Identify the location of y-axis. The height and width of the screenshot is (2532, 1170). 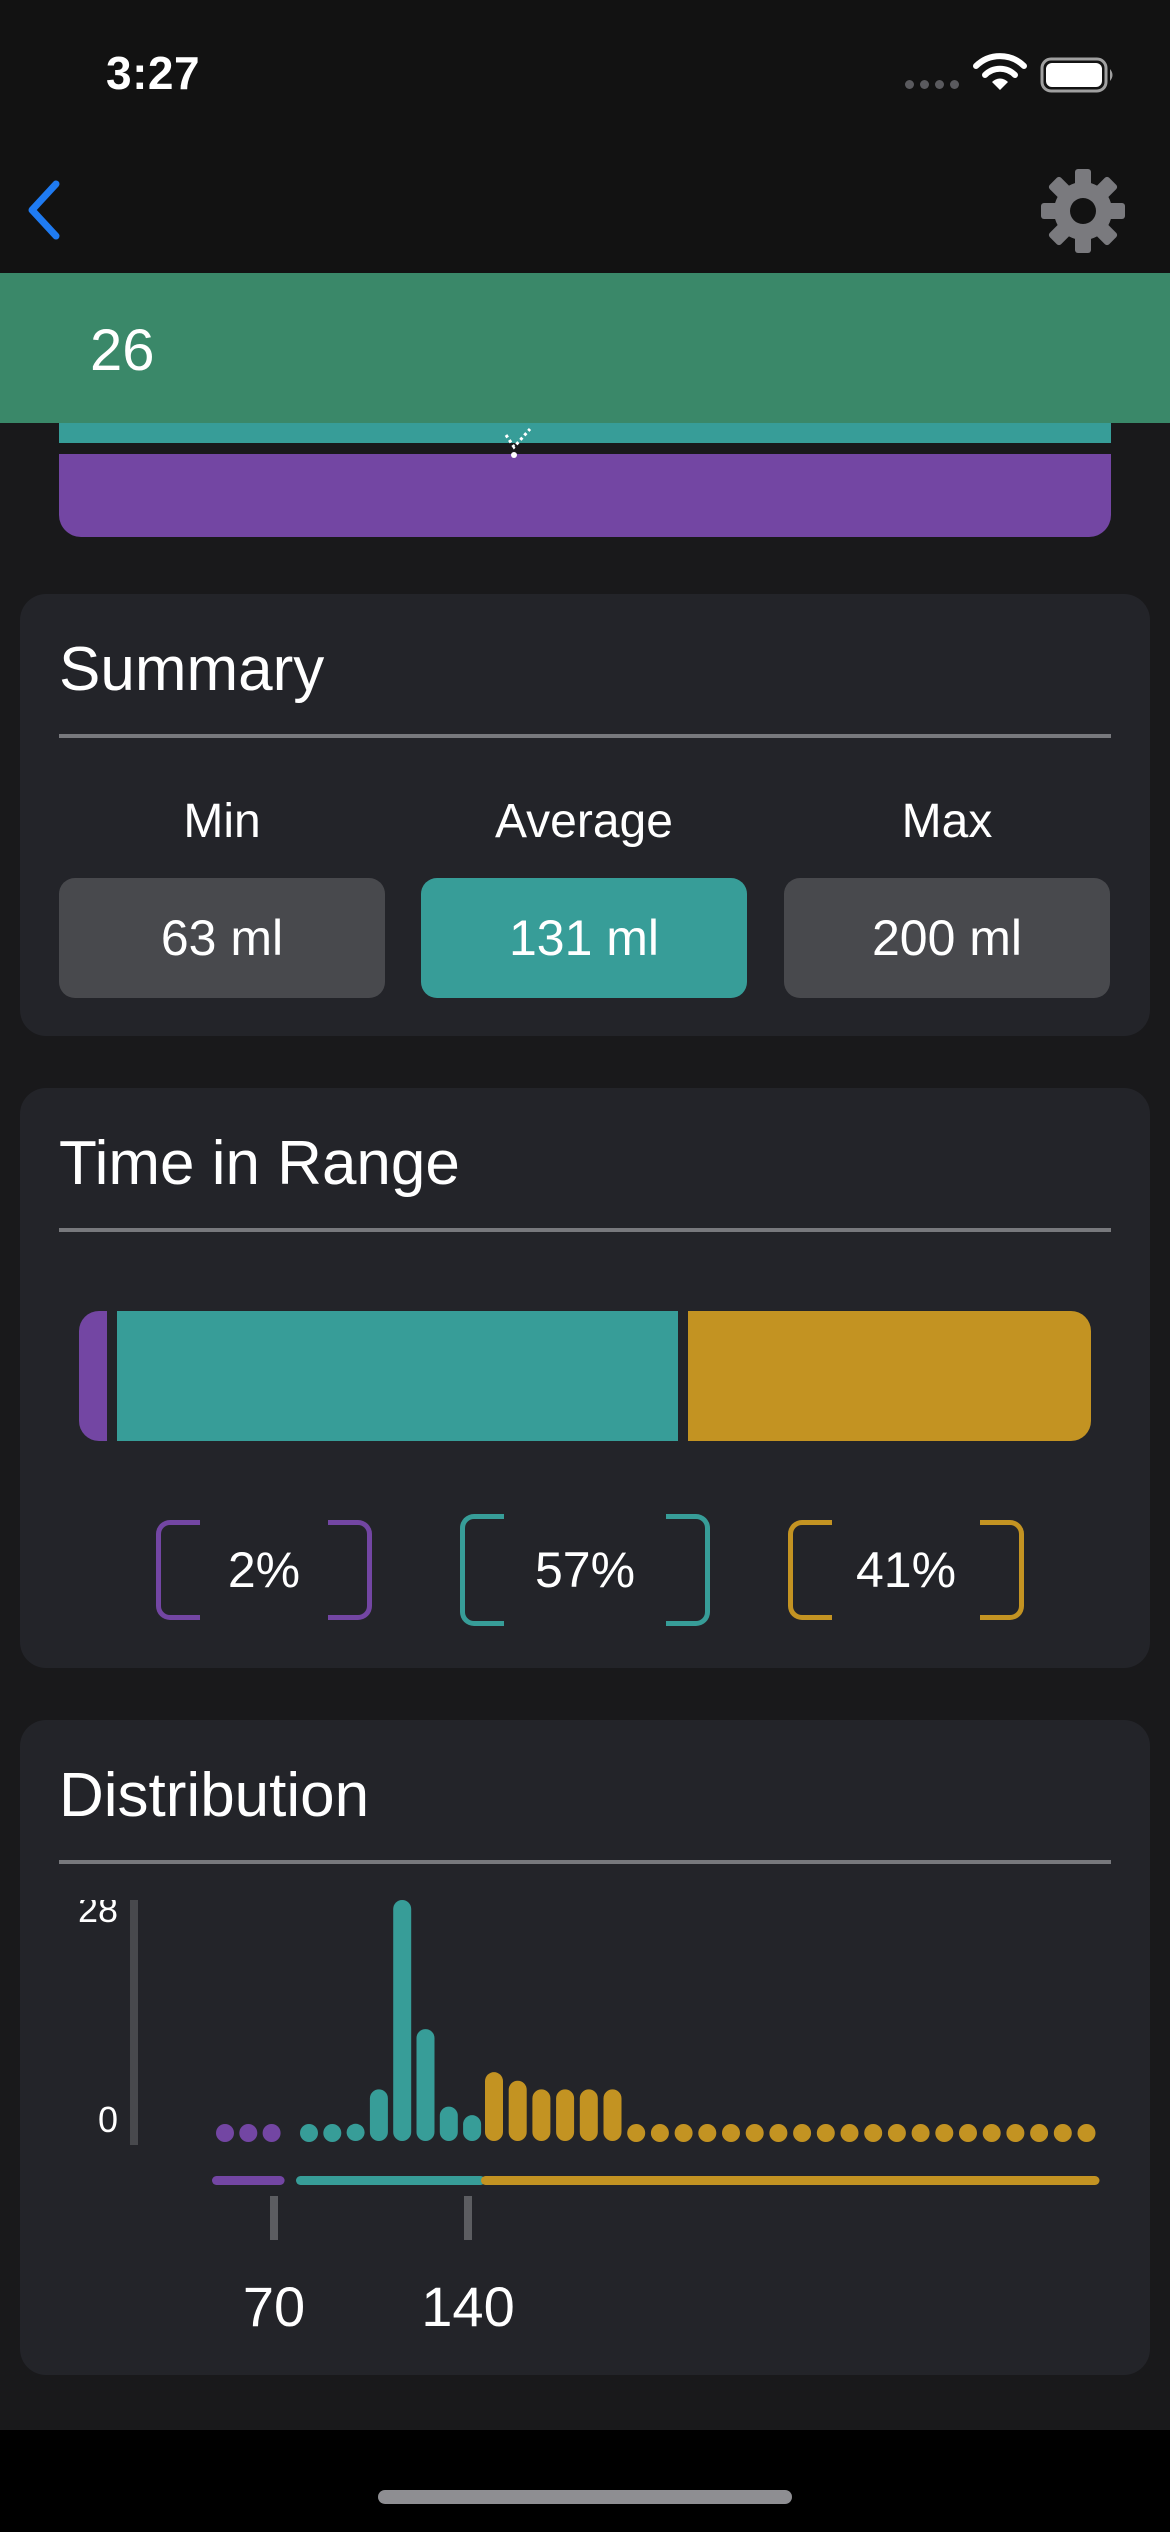
(134, 2022).